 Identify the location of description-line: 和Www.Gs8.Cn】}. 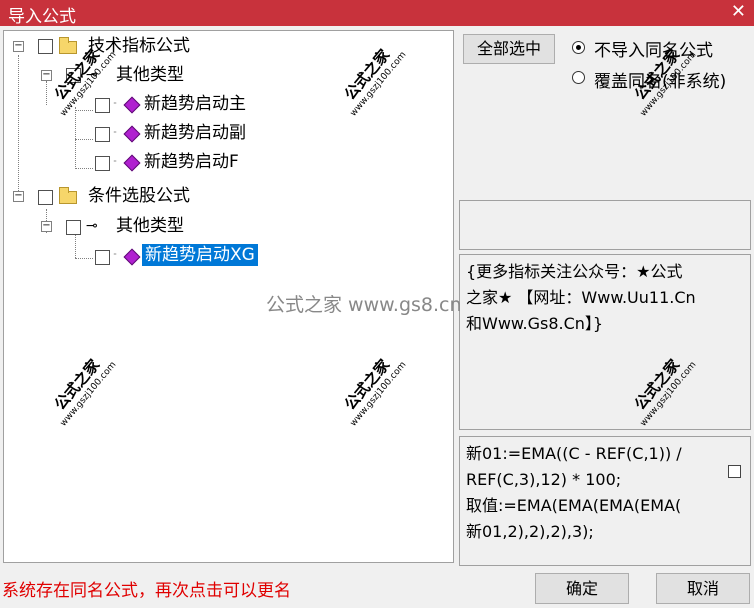
(535, 323).